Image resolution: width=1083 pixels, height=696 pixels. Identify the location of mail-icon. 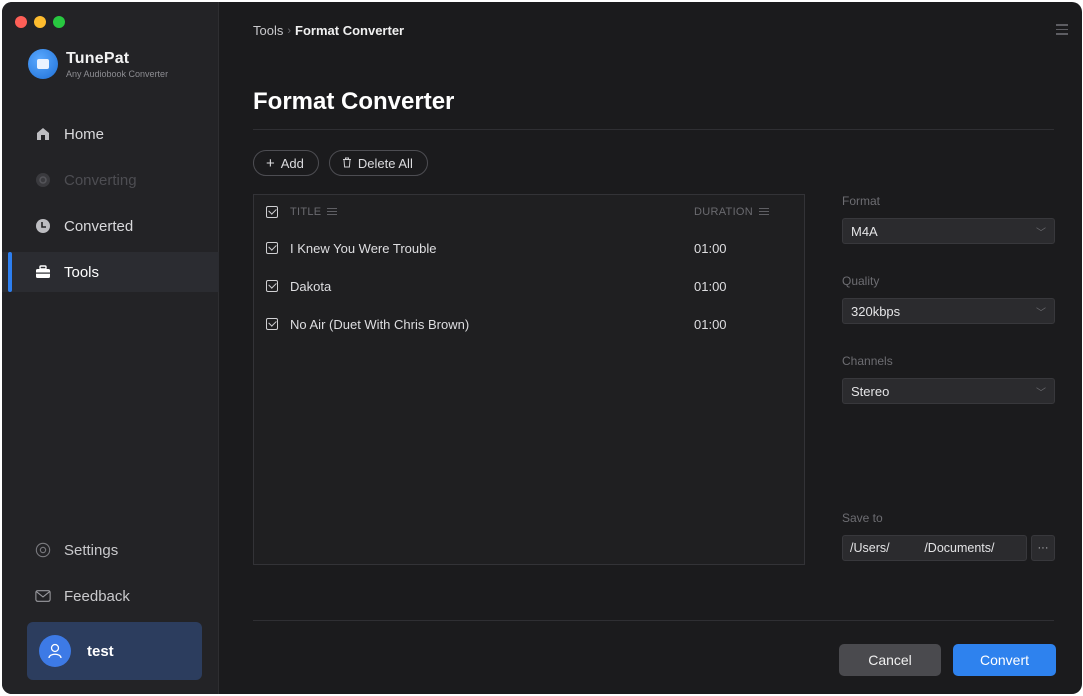
(43, 596).